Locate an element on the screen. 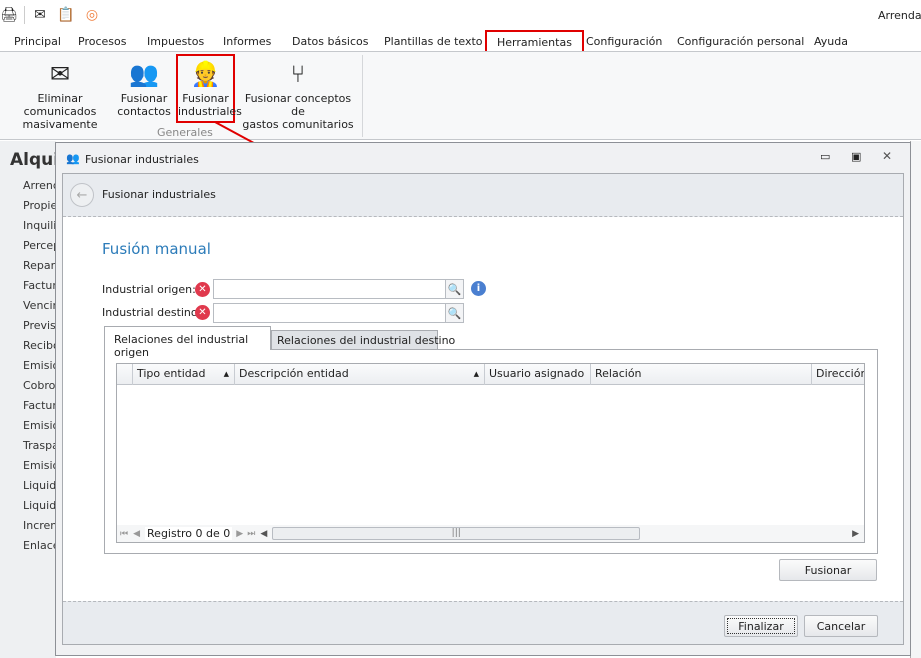 The width and height of the screenshot is (921, 658). dialog-icon: 👥 is located at coordinates (73, 158).